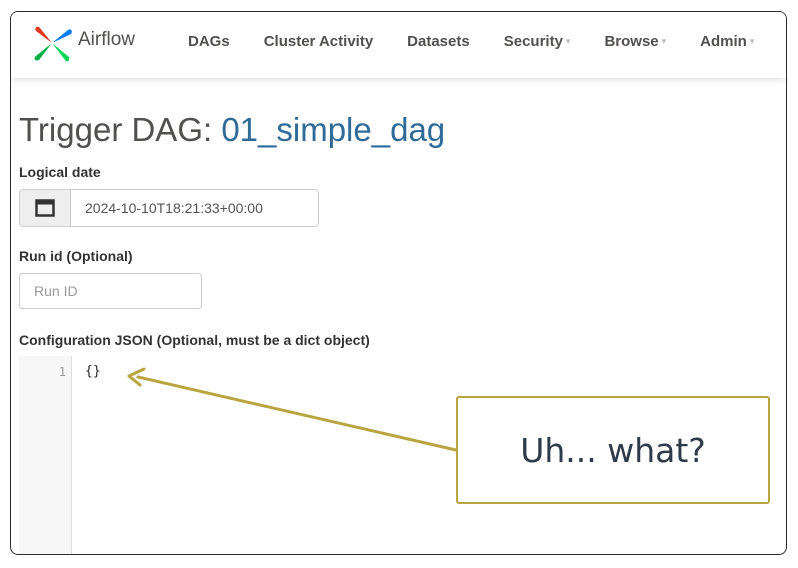 The image size is (798, 568). I want to click on nav-item-admin: Admin ▾, so click(727, 41).